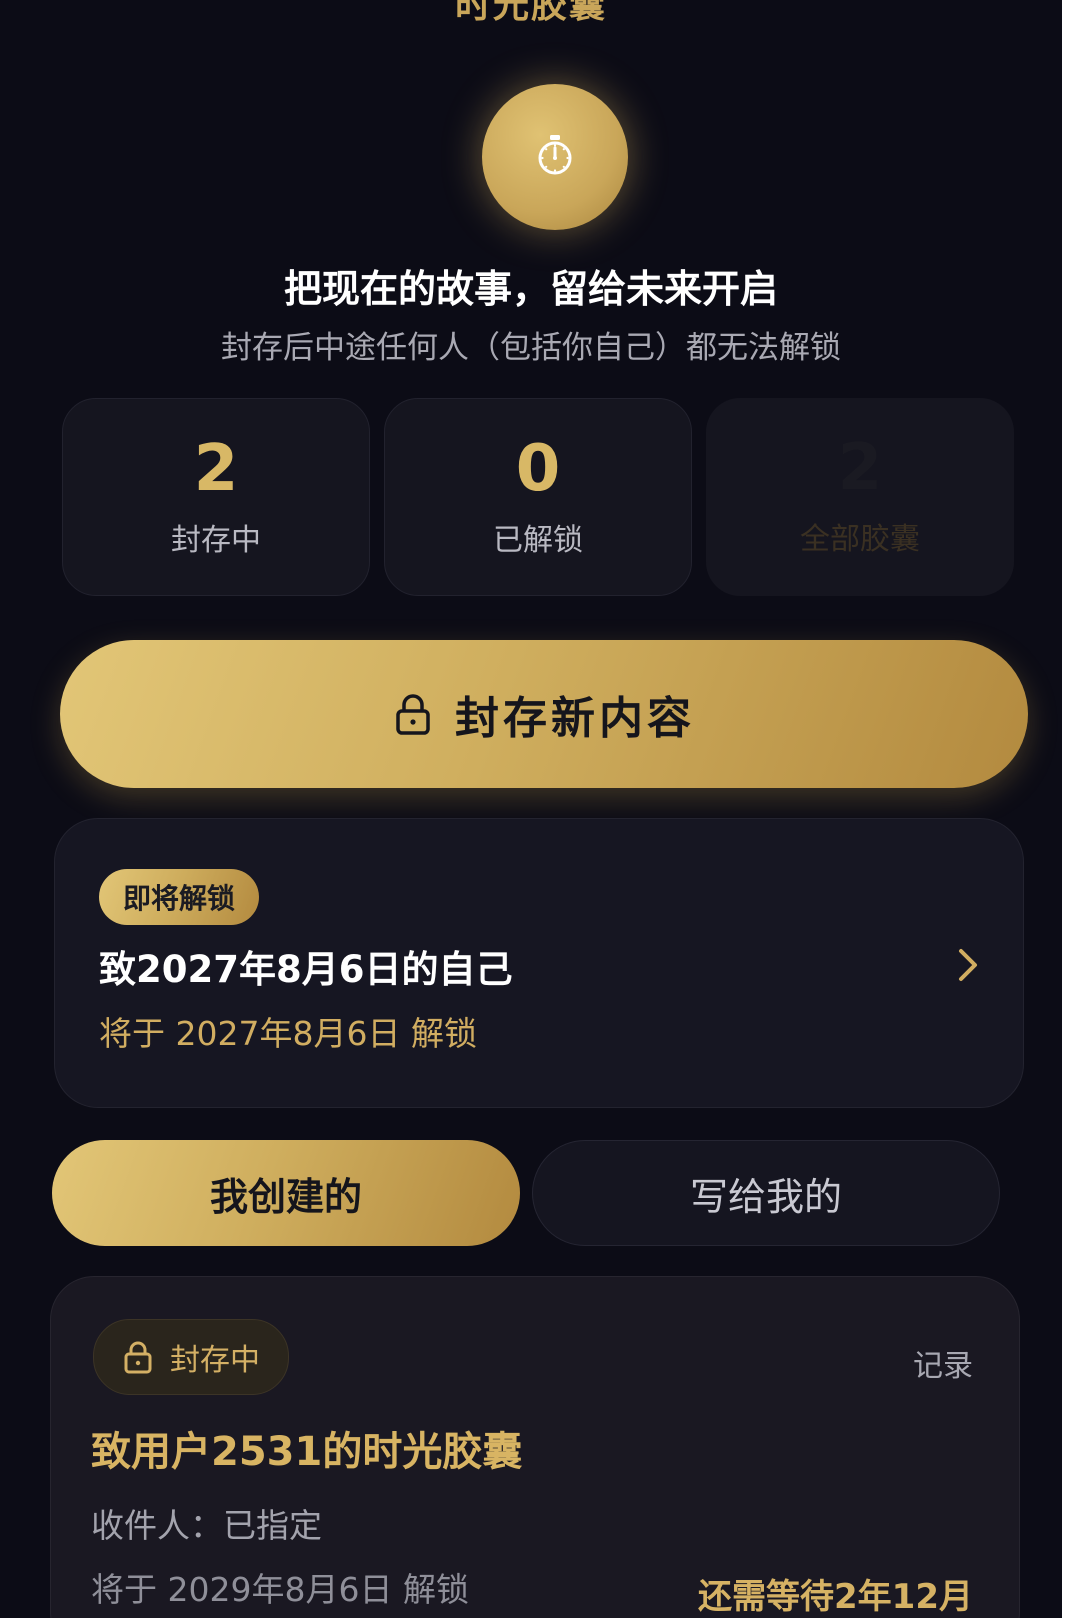 Image resolution: width=1083 pixels, height=1618 pixels. I want to click on hero-badge, so click(555, 157).